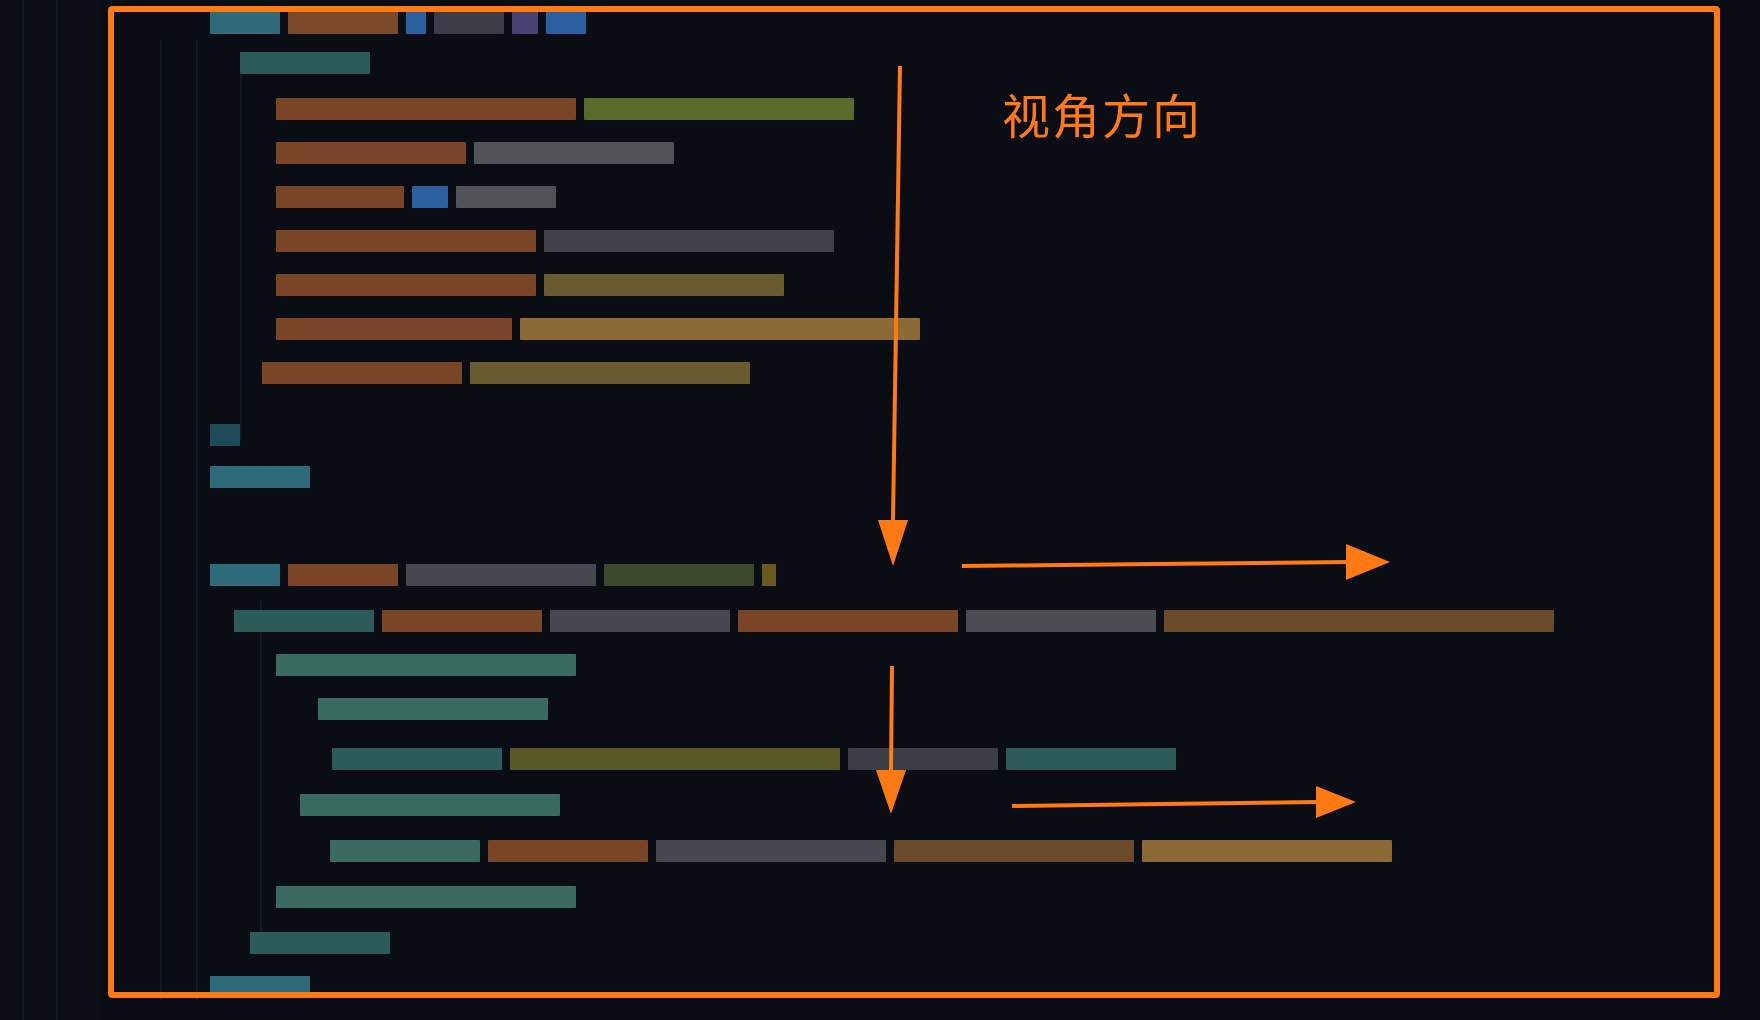 Image resolution: width=1760 pixels, height=1020 pixels. Describe the element at coordinates (891, 718) in the screenshot. I see `arrow-down-lower` at that location.